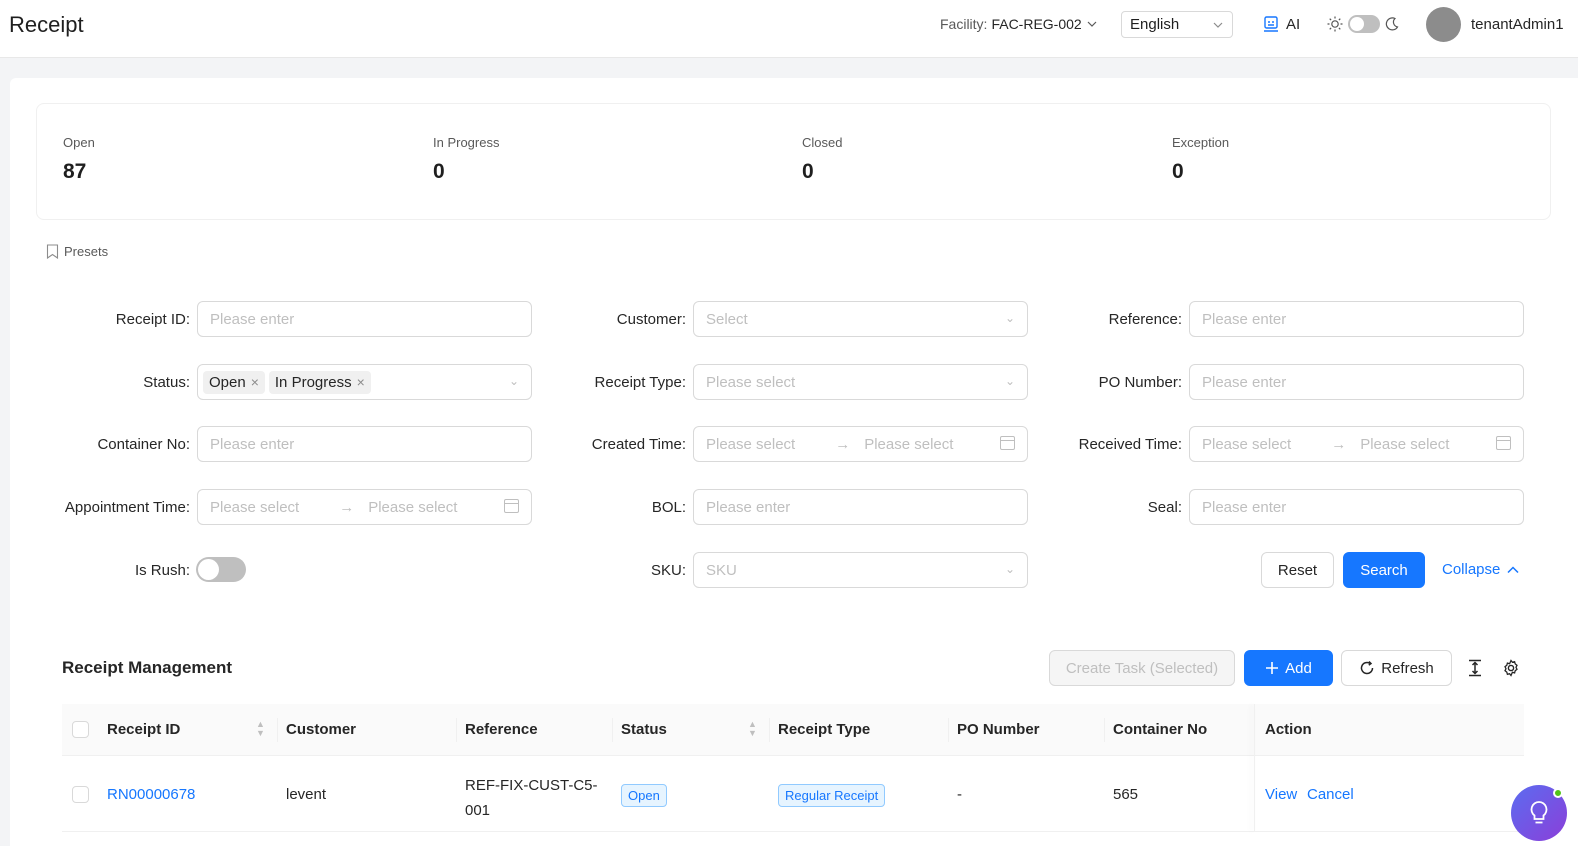 The height and width of the screenshot is (846, 1578). What do you see at coordinates (321, 729) in the screenshot?
I see `col-customer: Customer` at bounding box center [321, 729].